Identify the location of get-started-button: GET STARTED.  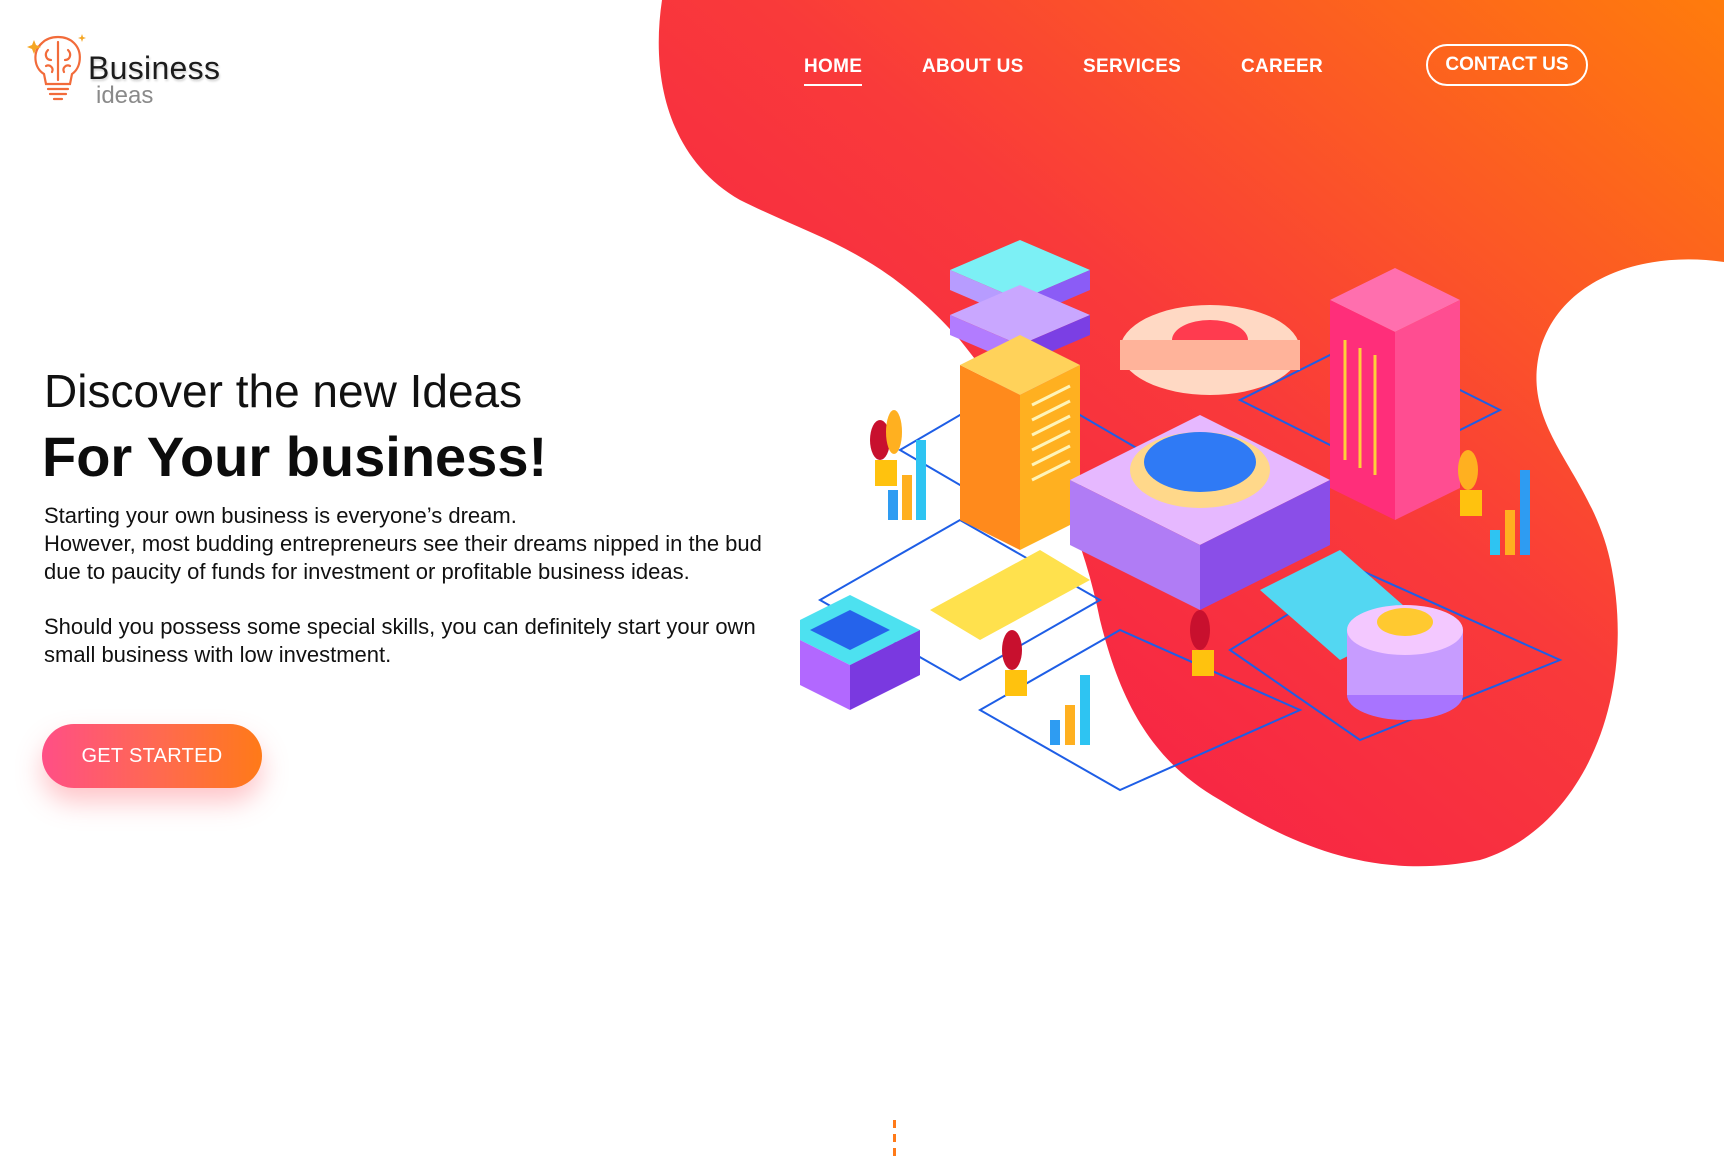
(152, 756).